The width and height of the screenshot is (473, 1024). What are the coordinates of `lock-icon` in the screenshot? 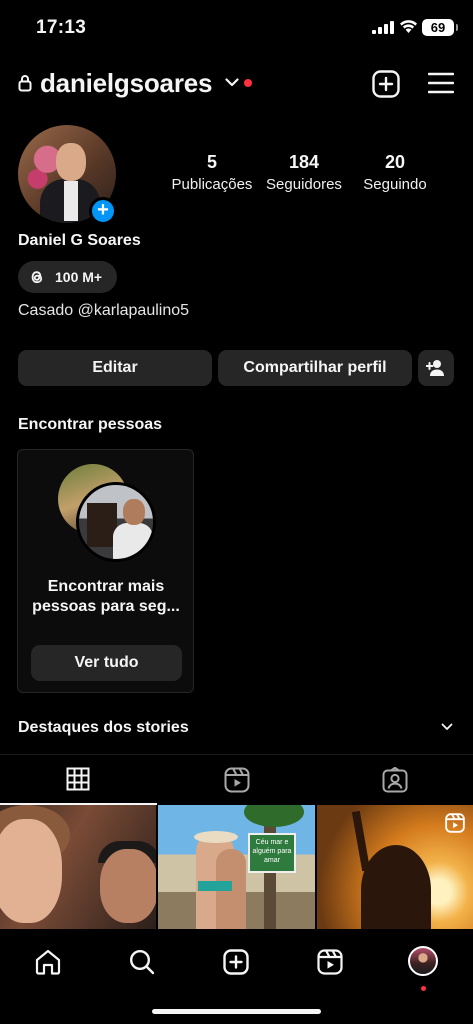 It's located at (25, 83).